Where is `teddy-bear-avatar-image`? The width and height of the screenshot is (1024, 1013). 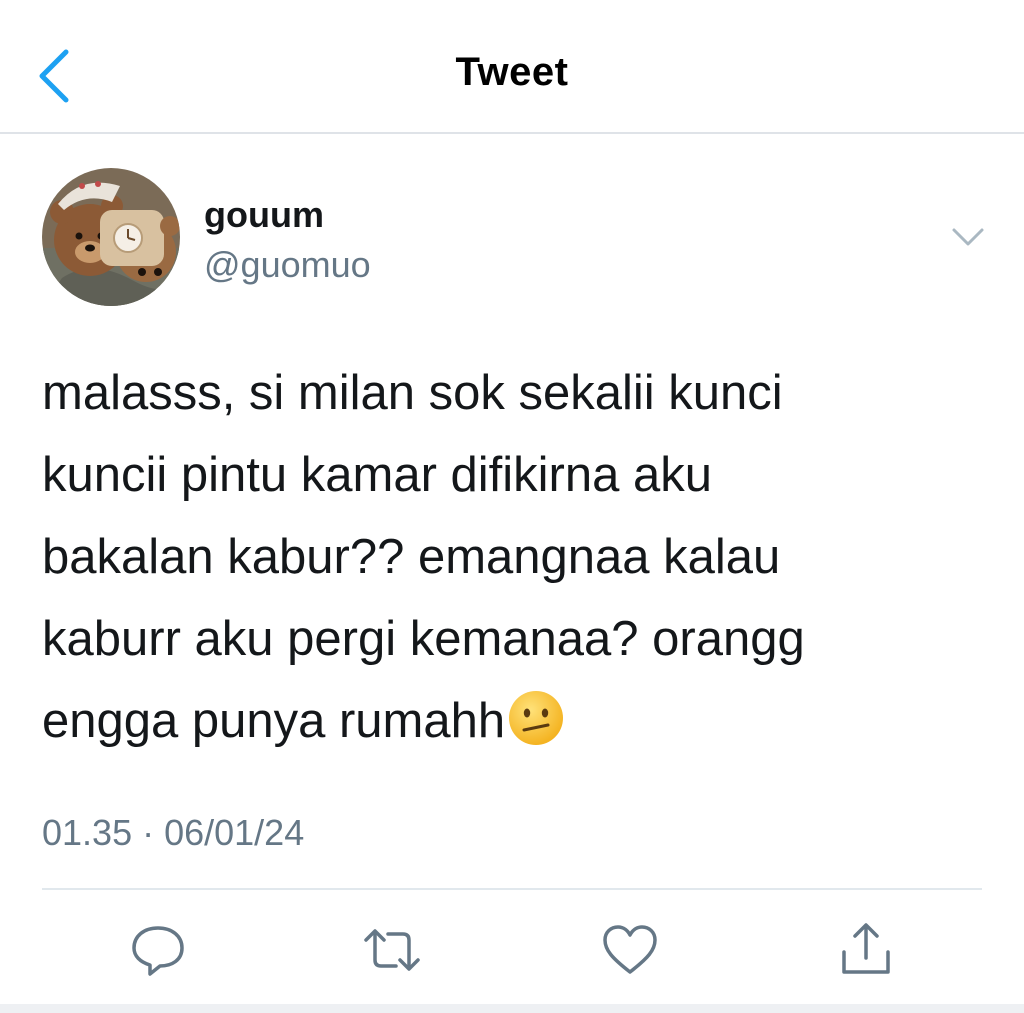 teddy-bear-avatar-image is located at coordinates (111, 237).